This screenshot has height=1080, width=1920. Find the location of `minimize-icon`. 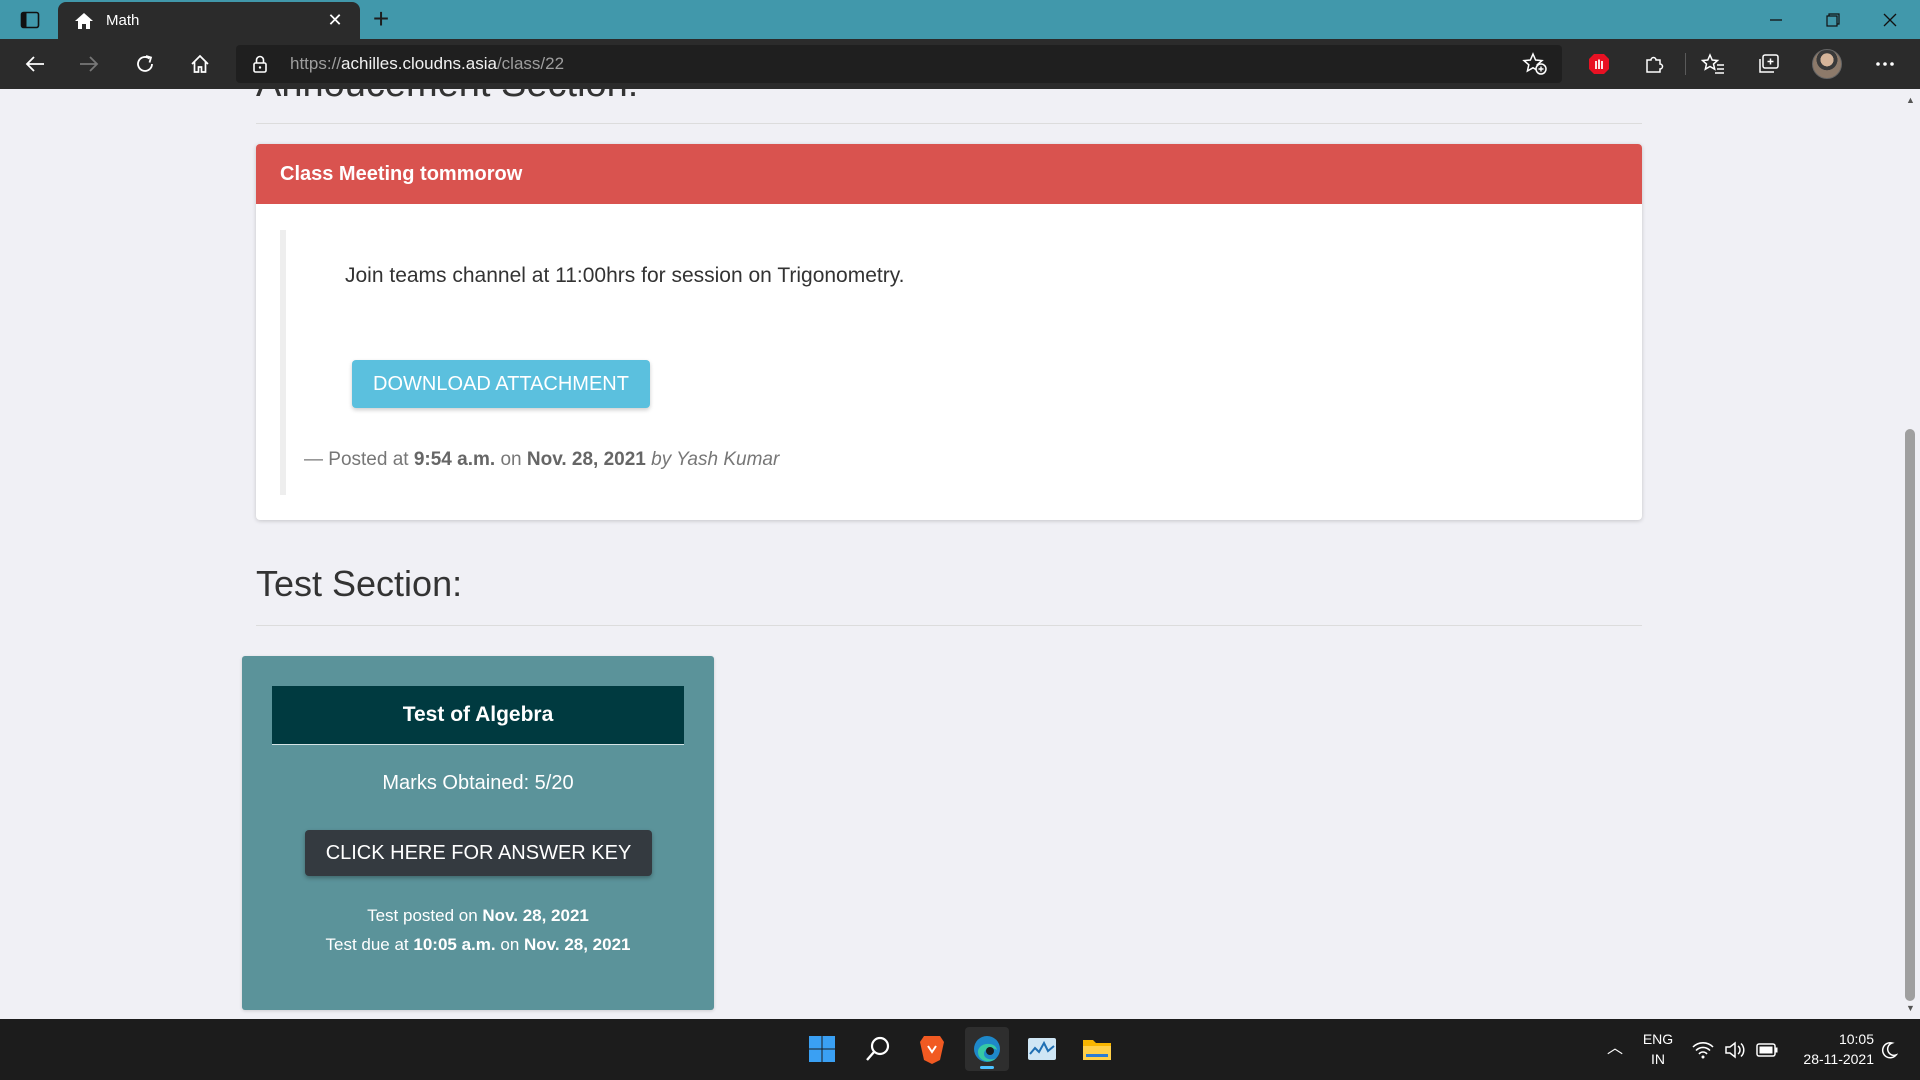

minimize-icon is located at coordinates (1776, 19).